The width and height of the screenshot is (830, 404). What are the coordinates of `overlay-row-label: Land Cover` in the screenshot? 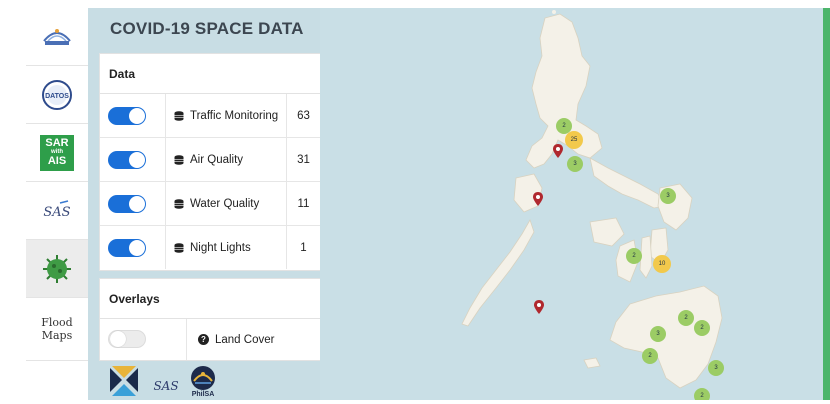 It's located at (245, 339).